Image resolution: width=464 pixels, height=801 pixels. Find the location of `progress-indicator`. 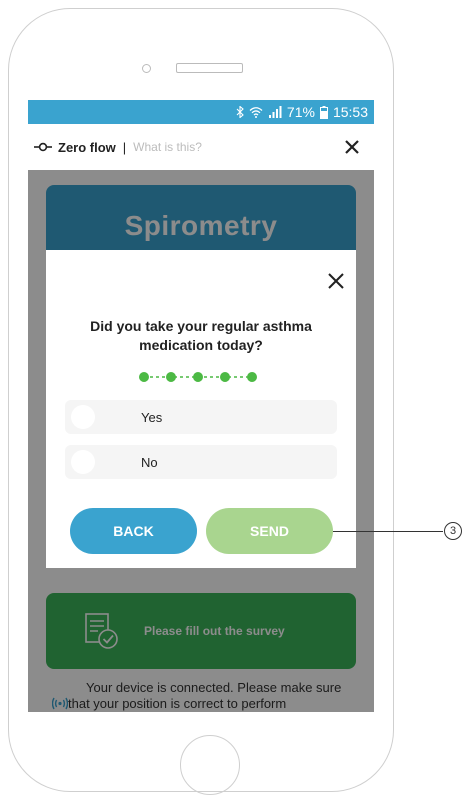

progress-indicator is located at coordinates (198, 377).